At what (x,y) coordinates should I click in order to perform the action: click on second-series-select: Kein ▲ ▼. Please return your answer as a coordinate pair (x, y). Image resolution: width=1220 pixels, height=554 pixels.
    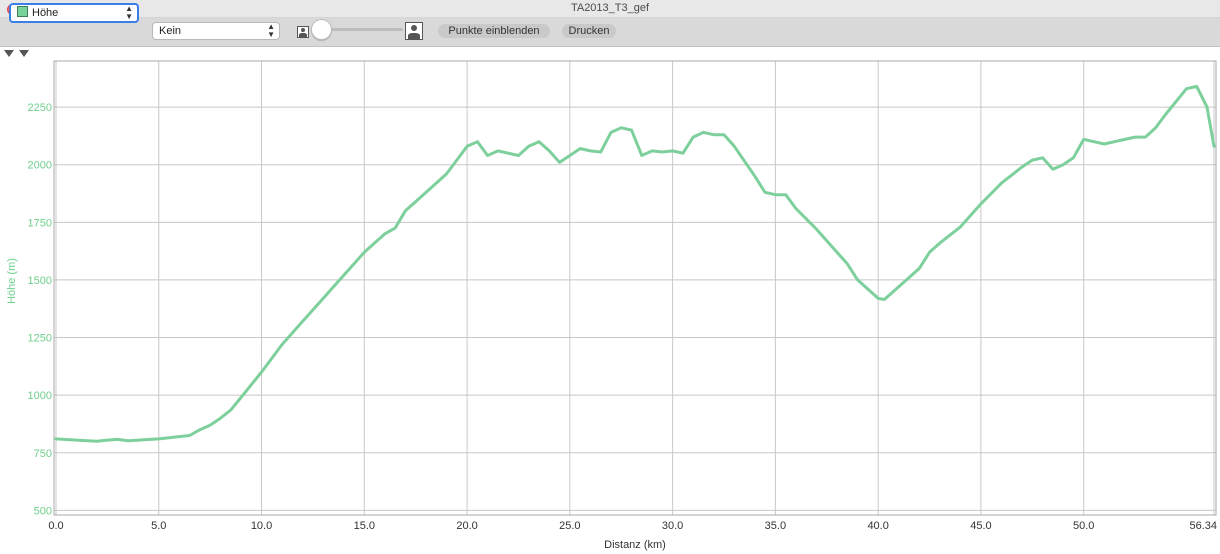
    Looking at the image, I should click on (216, 31).